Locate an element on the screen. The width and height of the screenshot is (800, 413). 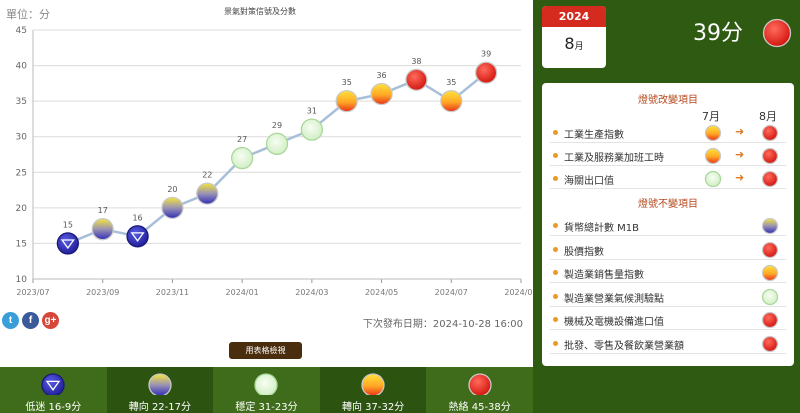
blue-light-icon is located at coordinates (53, 384).